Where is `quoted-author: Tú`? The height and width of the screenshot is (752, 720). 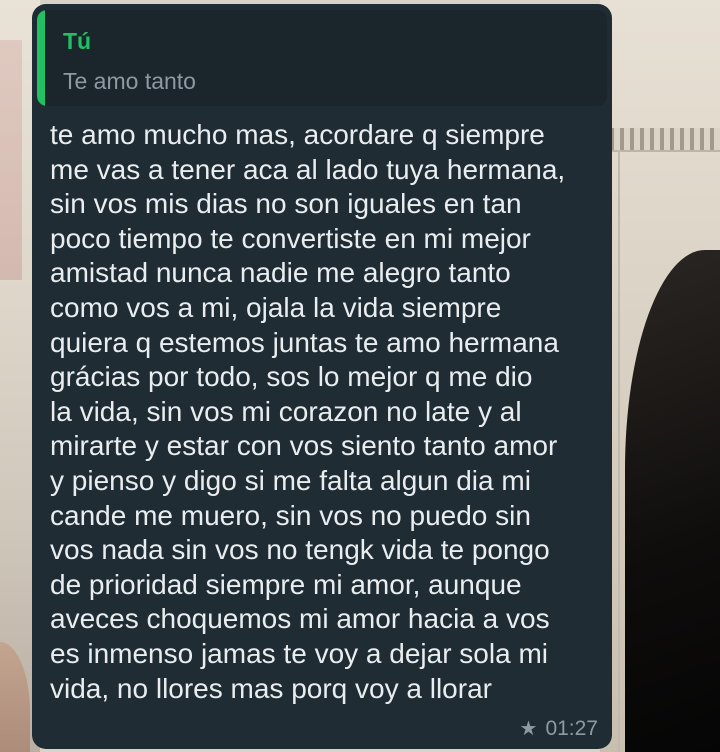
quoted-author: Tú is located at coordinates (77, 41).